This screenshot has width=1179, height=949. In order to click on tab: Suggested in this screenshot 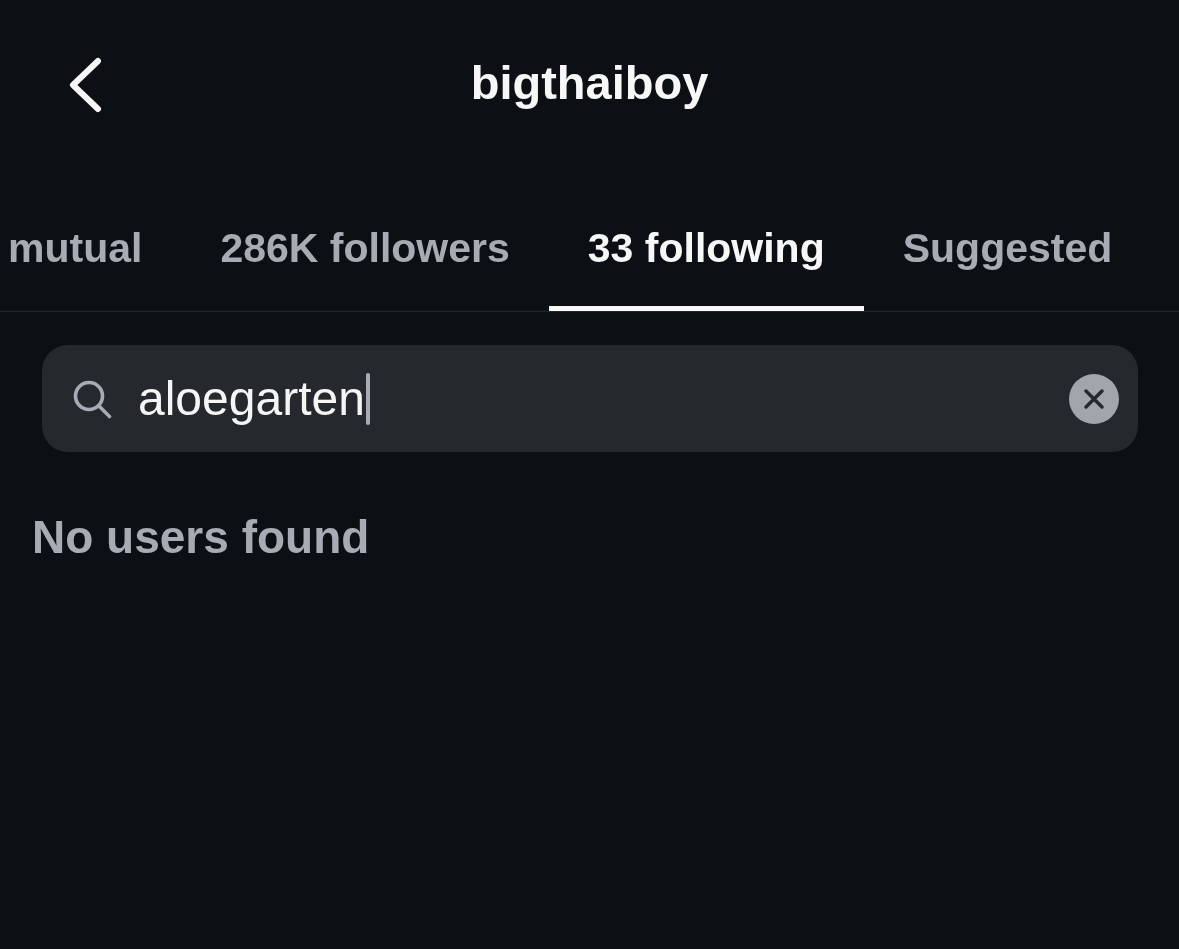, I will do `click(1007, 265)`.